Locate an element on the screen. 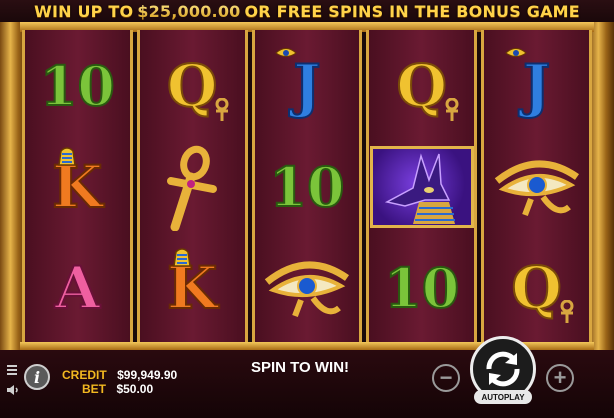 The height and width of the screenshot is (418, 614). reel-3: J 10 is located at coordinates (307, 187).